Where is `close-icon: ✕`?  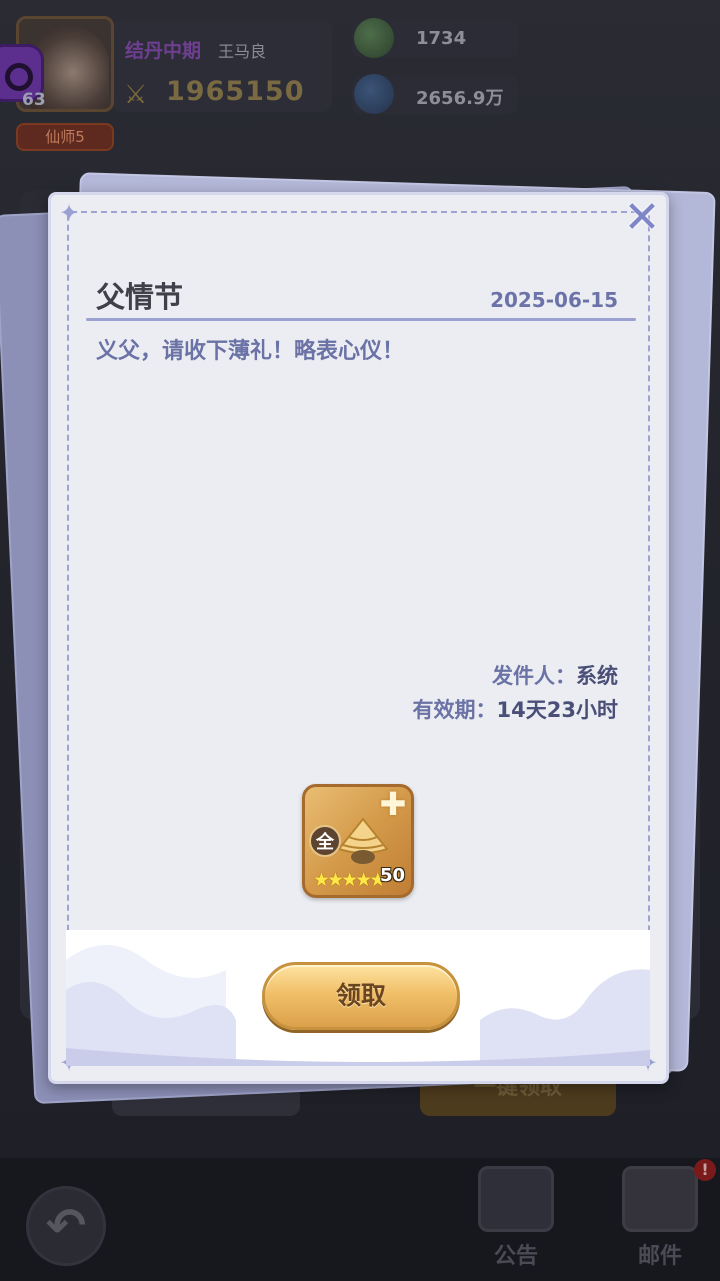 close-icon: ✕ is located at coordinates (642, 220).